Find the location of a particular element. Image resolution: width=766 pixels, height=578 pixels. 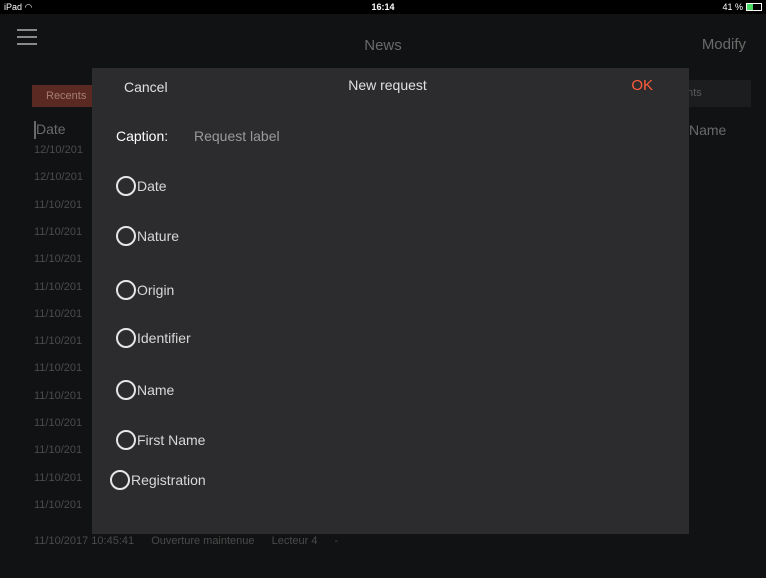

row-event: Ouverture maintenue is located at coordinates (203, 541).